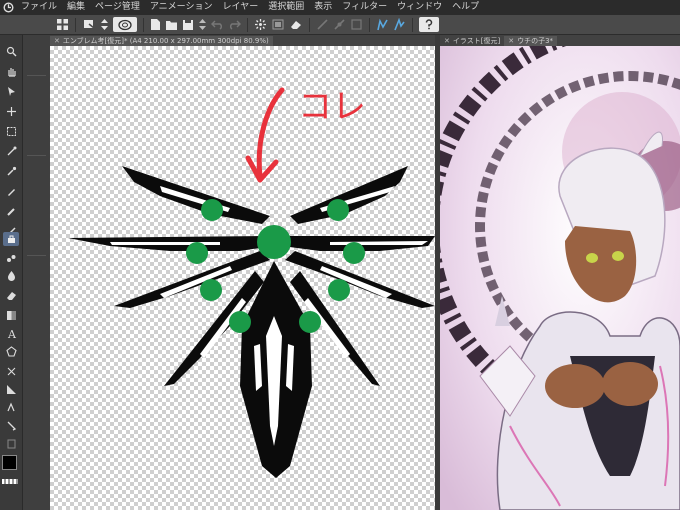 This screenshot has height=510, width=680. I want to click on ruler-tool-icon, so click(11, 389).